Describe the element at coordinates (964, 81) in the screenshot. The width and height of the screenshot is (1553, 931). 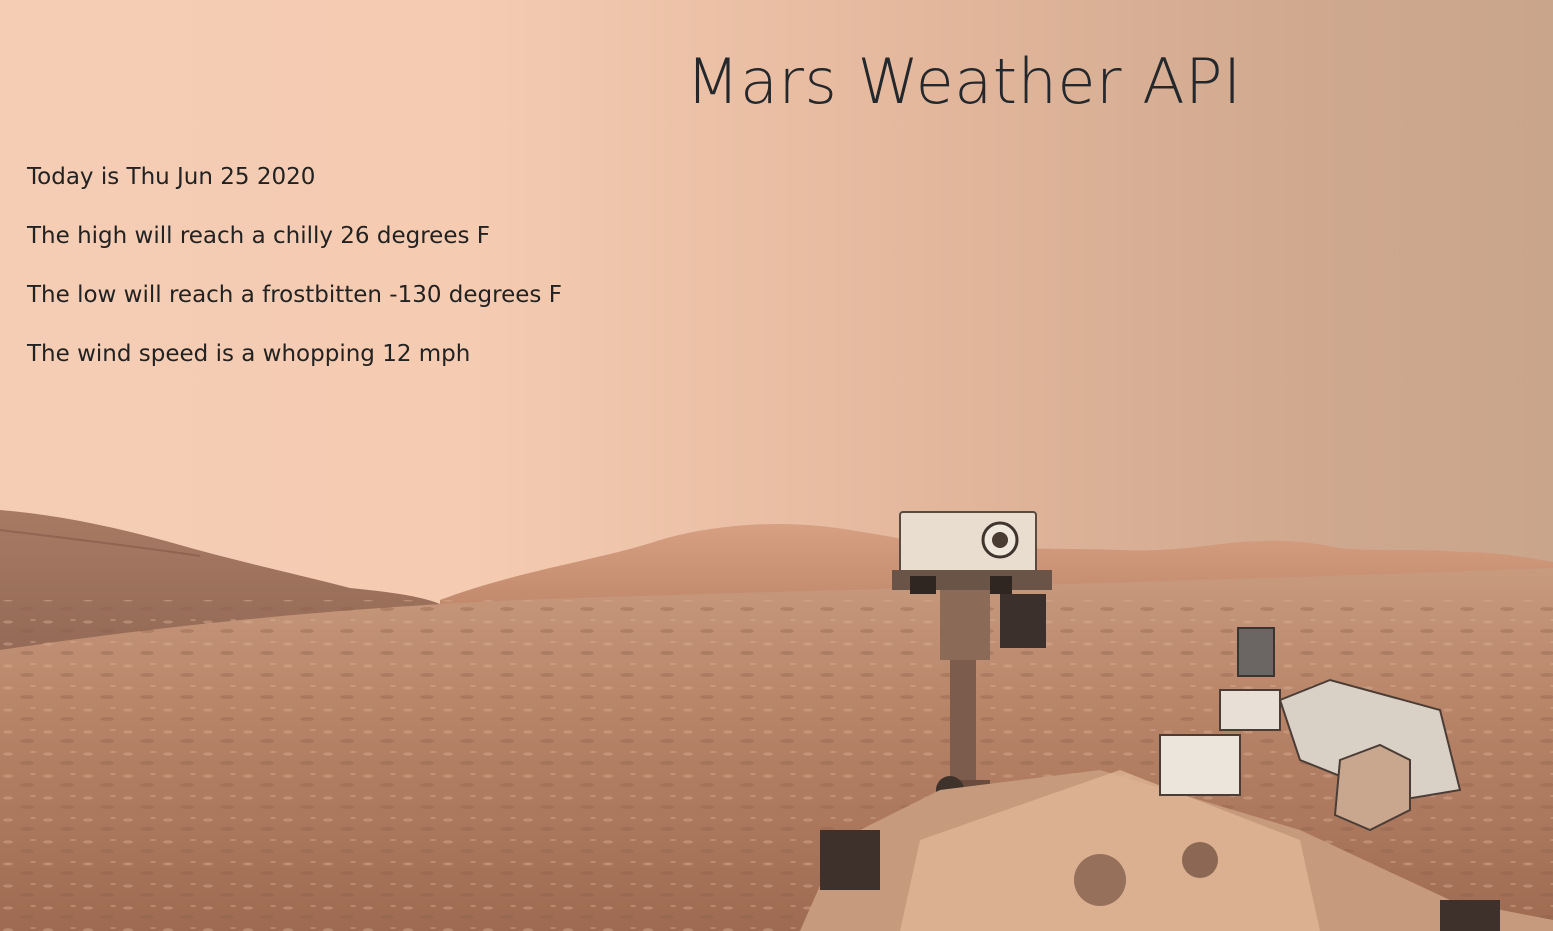
I see `page-title: Mars Weather API` at that location.